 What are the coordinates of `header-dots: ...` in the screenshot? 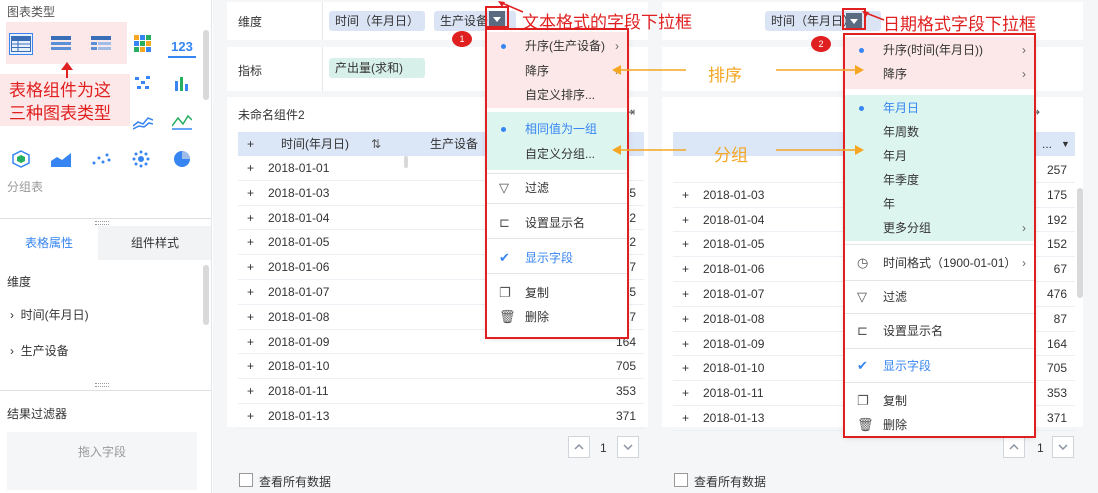 It's located at (1047, 144).